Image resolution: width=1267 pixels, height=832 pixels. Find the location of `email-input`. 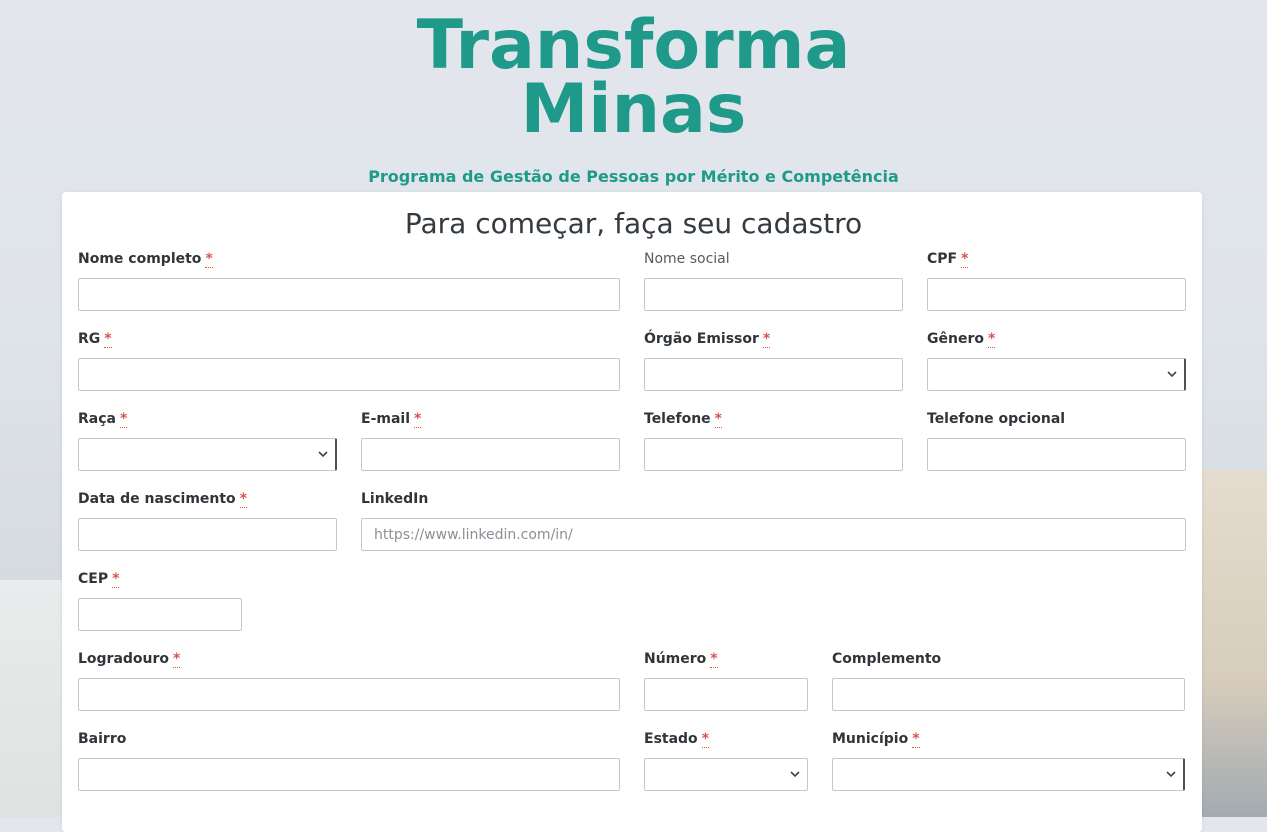

email-input is located at coordinates (490, 454).